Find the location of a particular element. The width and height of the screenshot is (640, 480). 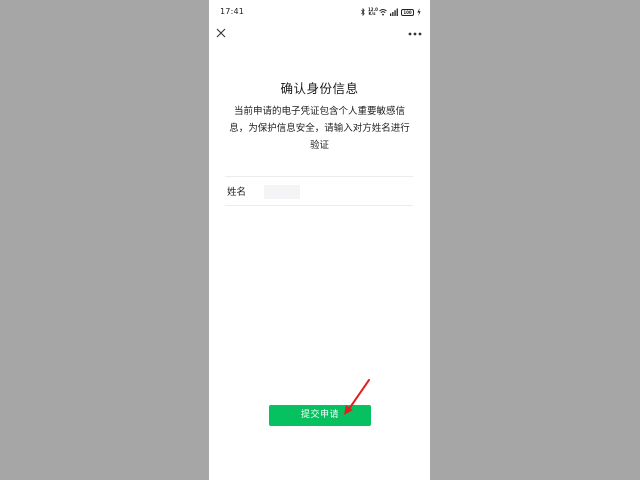

nav-bar is located at coordinates (319, 34).